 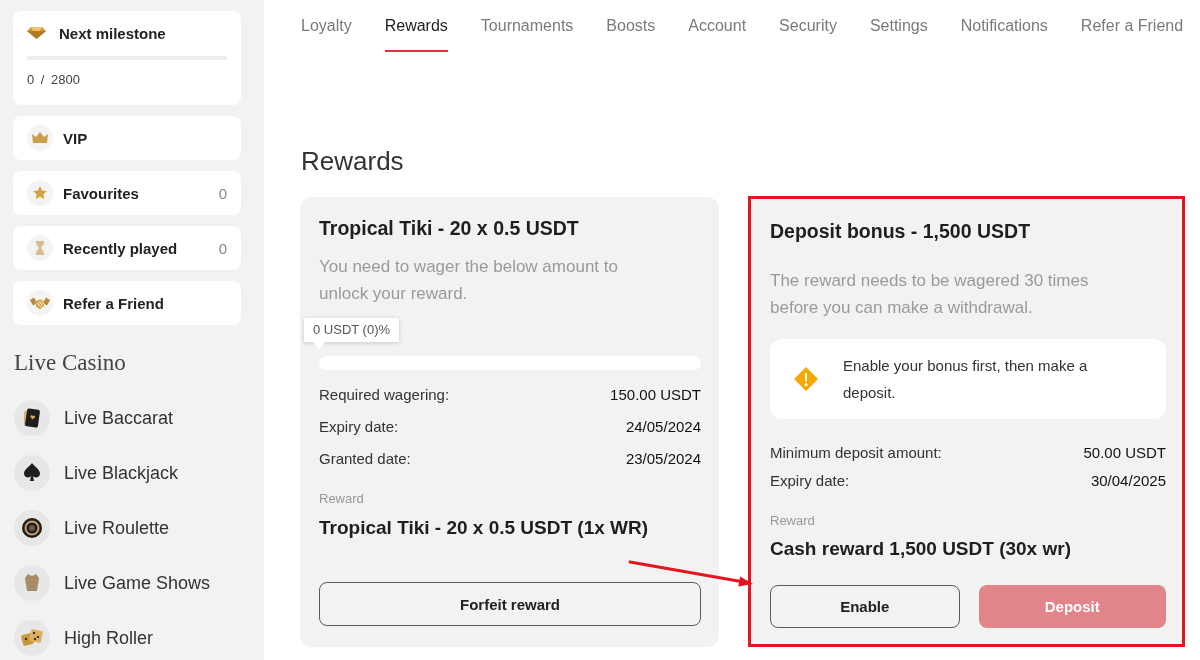 I want to click on detail-value: 30/04/2025, so click(x=1128, y=480).